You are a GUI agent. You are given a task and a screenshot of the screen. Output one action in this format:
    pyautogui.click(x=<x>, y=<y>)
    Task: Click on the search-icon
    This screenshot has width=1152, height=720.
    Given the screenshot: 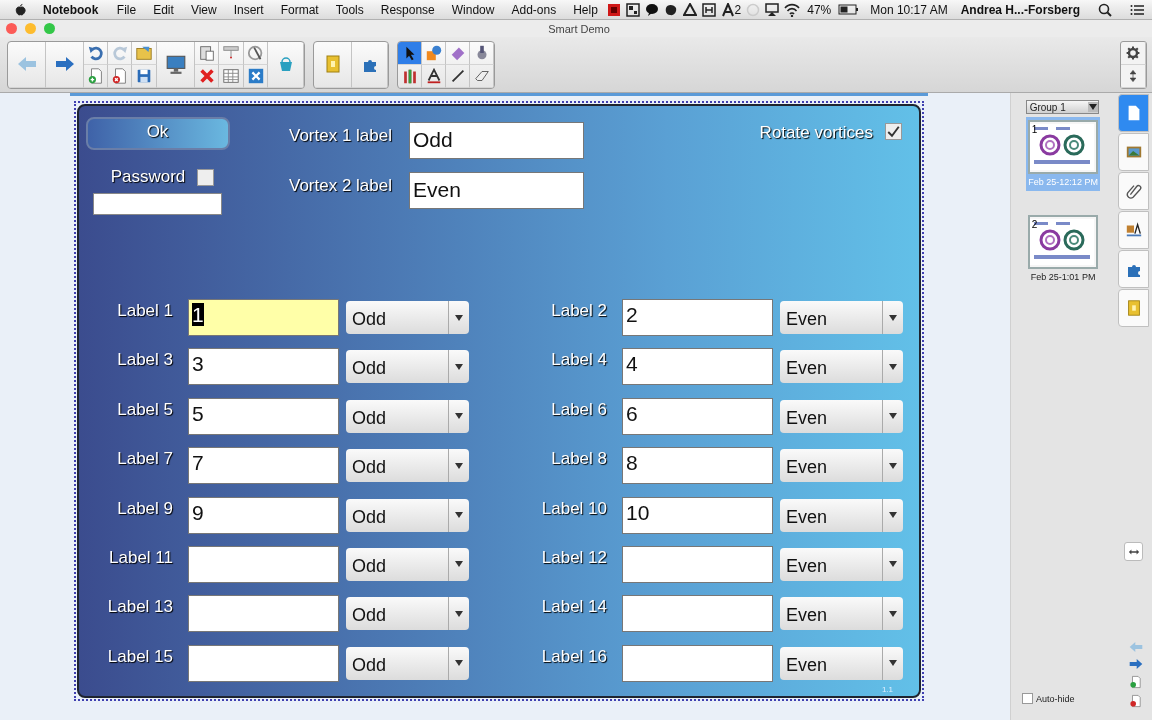 What is the action you would take?
    pyautogui.click(x=1105, y=9)
    